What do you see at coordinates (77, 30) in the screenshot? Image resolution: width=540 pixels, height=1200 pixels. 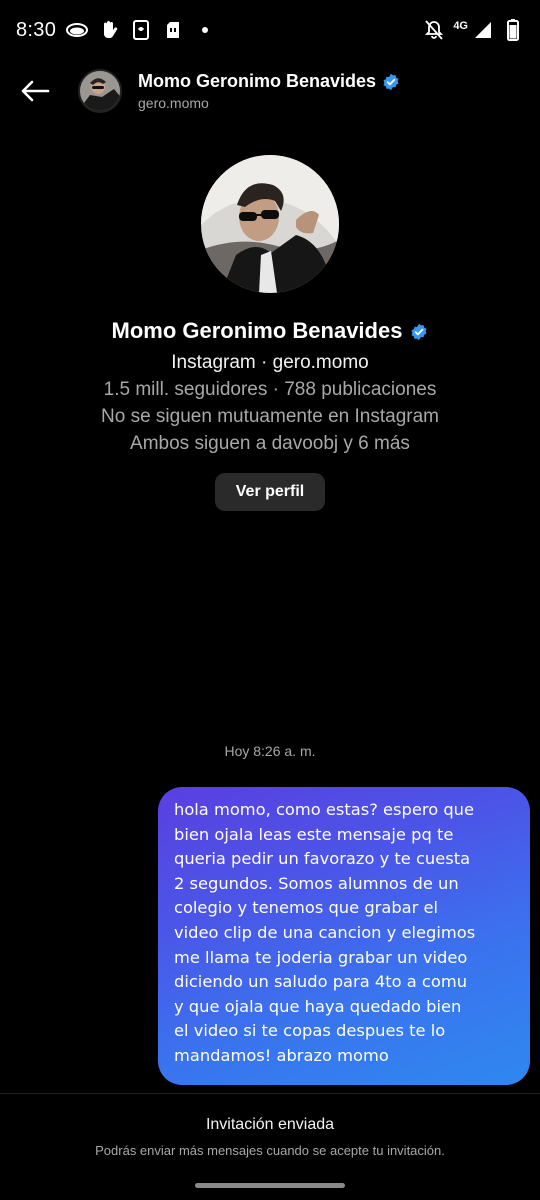 I see `eye-icon` at bounding box center [77, 30].